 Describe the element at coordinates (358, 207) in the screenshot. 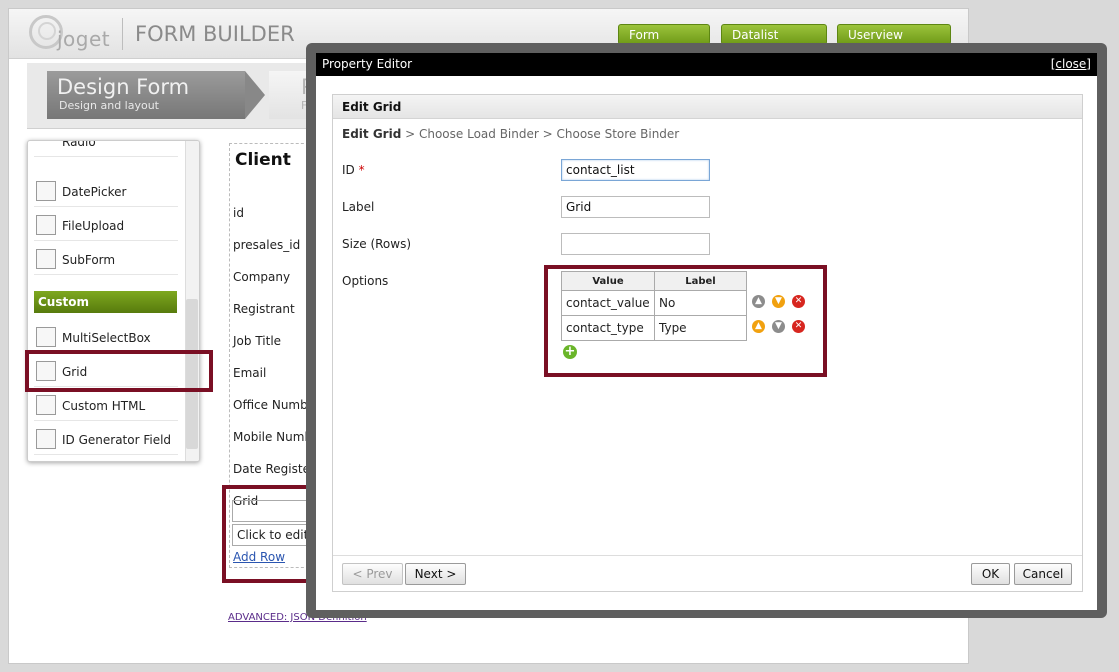

I see `label-label: Label` at that location.